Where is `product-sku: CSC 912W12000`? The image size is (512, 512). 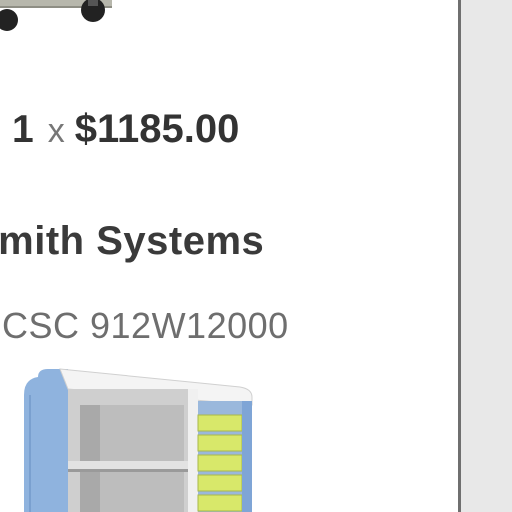 product-sku: CSC 912W12000 is located at coordinates (145, 325).